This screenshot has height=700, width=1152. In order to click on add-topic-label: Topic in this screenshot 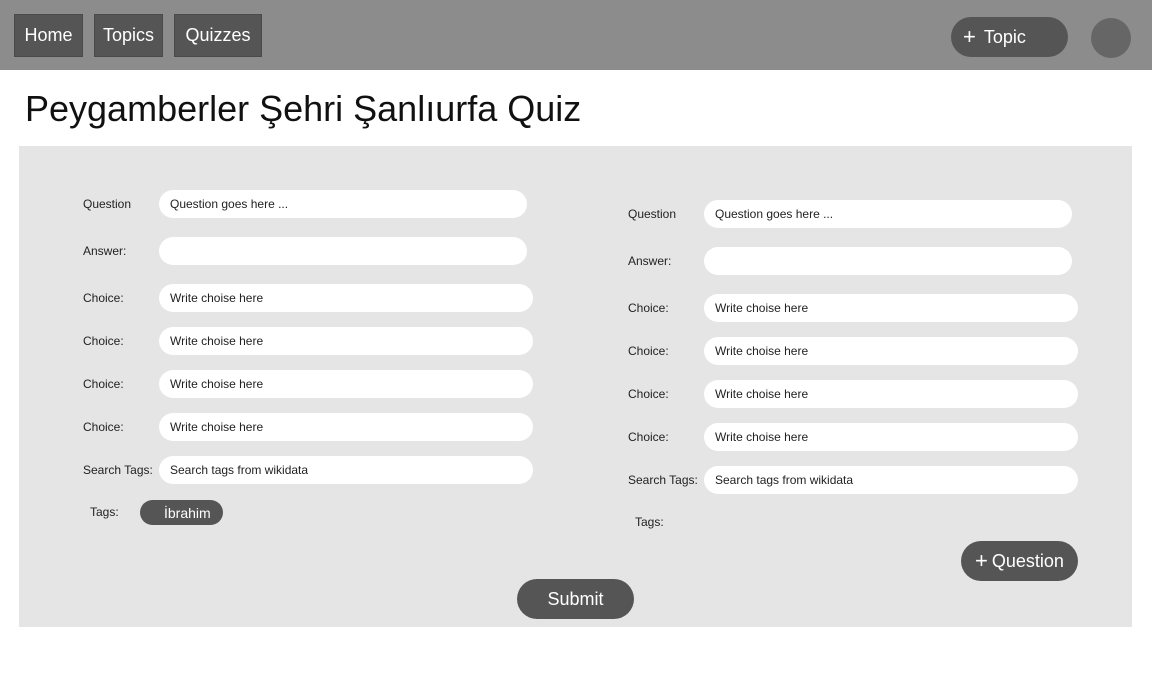, I will do `click(1004, 36)`.